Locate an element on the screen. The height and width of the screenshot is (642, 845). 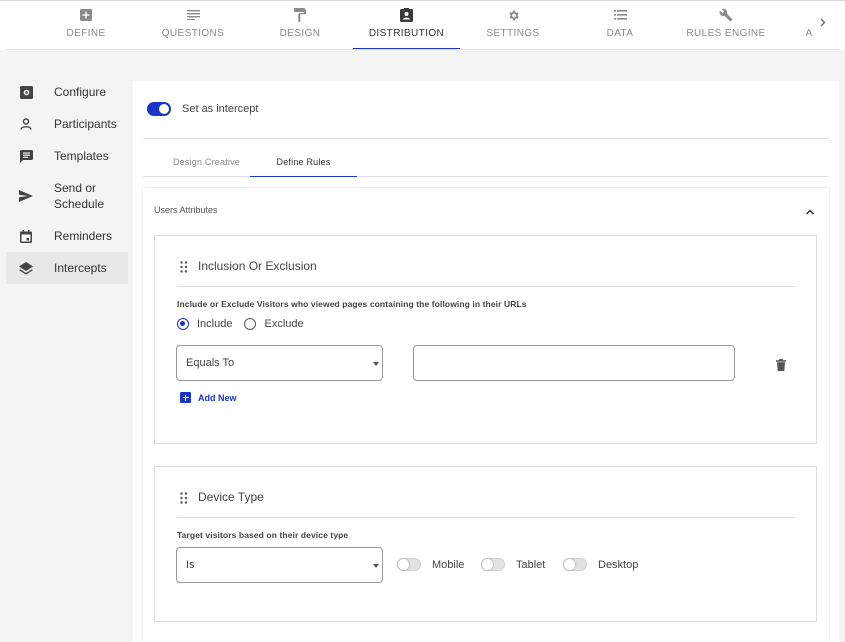
subtab-define-rules: Define Rules is located at coordinates (303, 162).